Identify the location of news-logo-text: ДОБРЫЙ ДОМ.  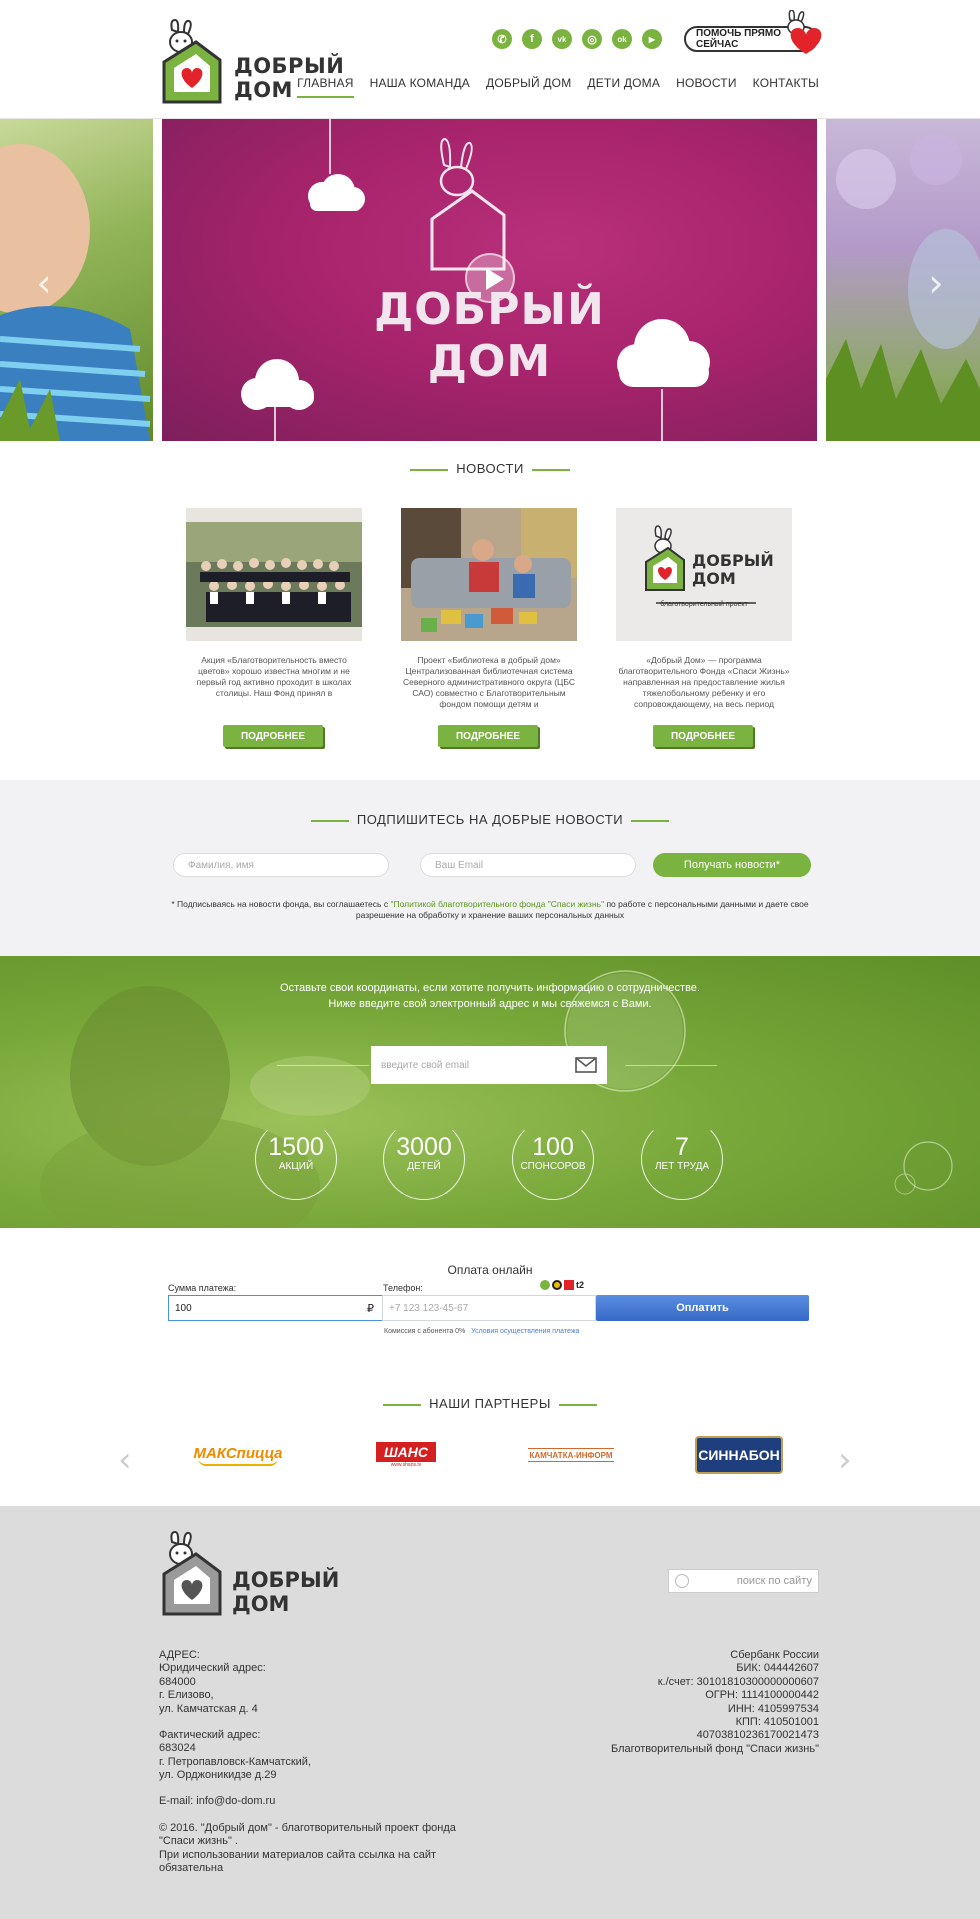
(733, 569).